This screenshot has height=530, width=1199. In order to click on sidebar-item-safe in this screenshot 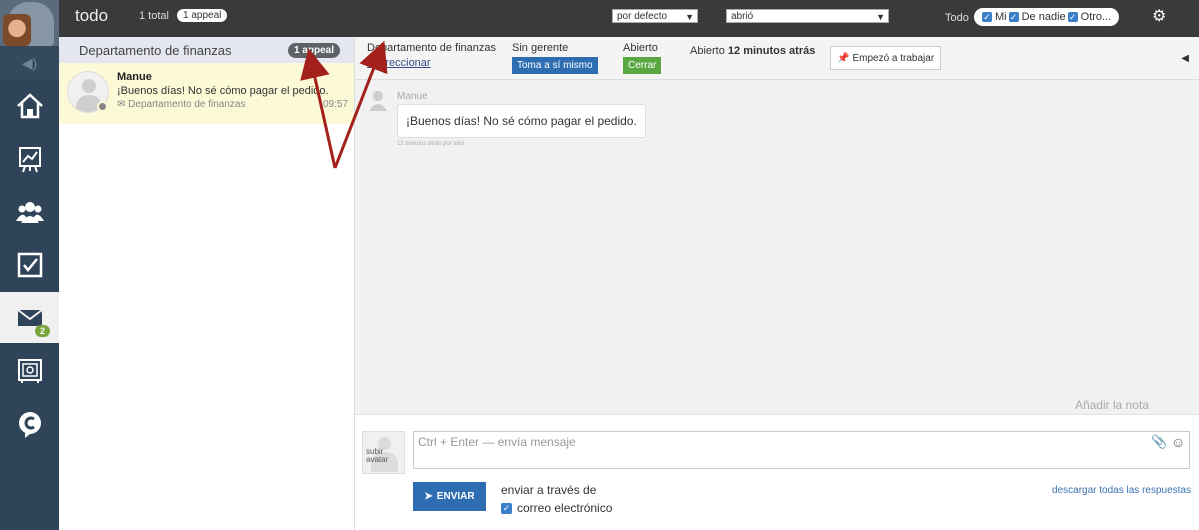, I will do `click(29, 370)`.